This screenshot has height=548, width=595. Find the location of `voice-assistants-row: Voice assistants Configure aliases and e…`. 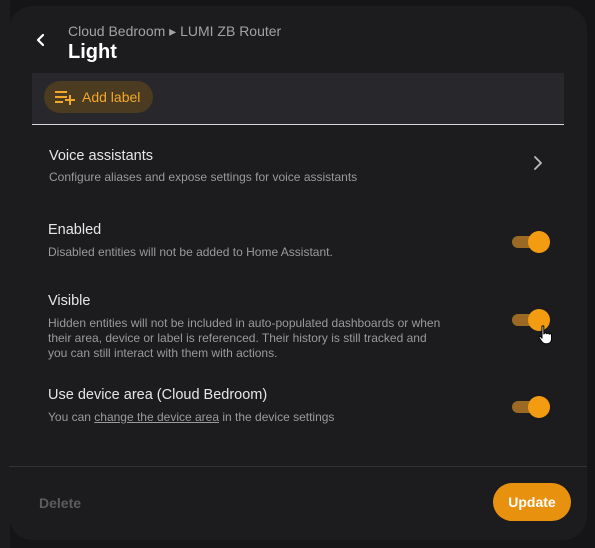

voice-assistants-row: Voice assistants Configure aliases and e… is located at coordinates (203, 166).